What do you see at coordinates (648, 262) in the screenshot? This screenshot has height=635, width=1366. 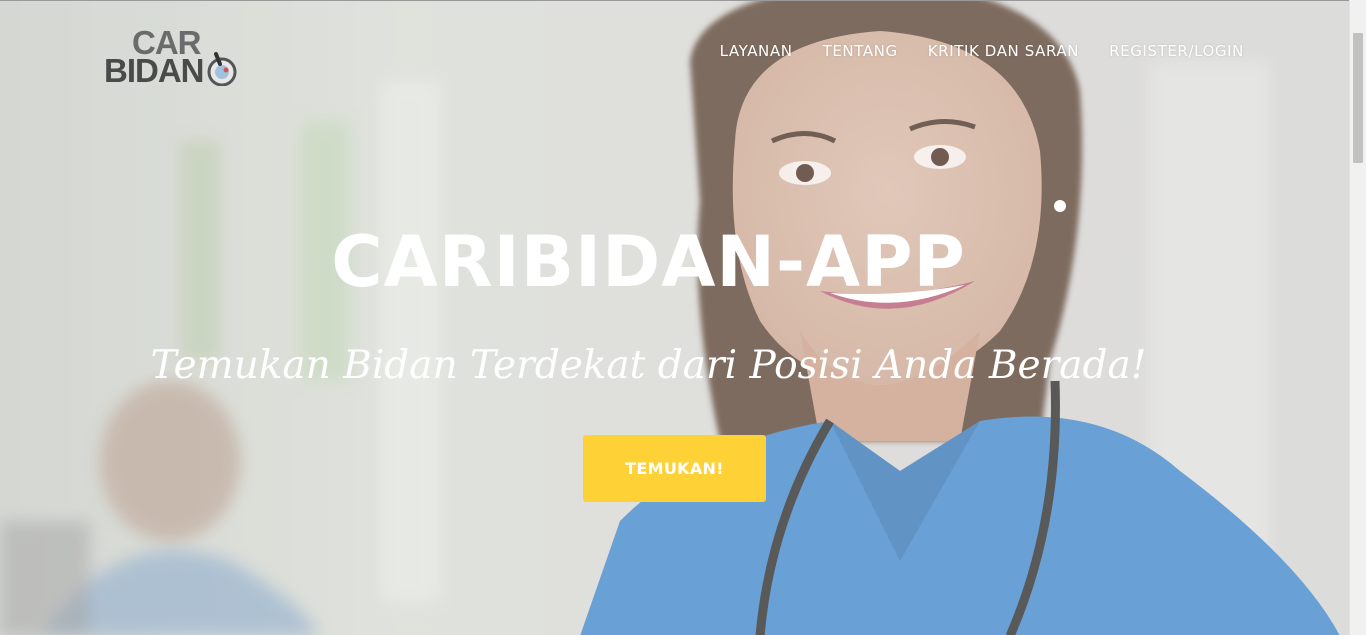 I see `hero-title: CARIBIDAN-APP` at bounding box center [648, 262].